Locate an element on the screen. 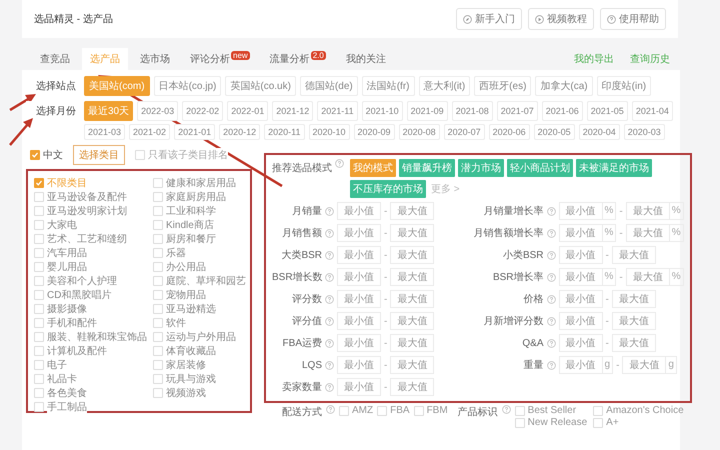 This screenshot has width=720, height=450. header-button: 视频教程 is located at coordinates (561, 19).